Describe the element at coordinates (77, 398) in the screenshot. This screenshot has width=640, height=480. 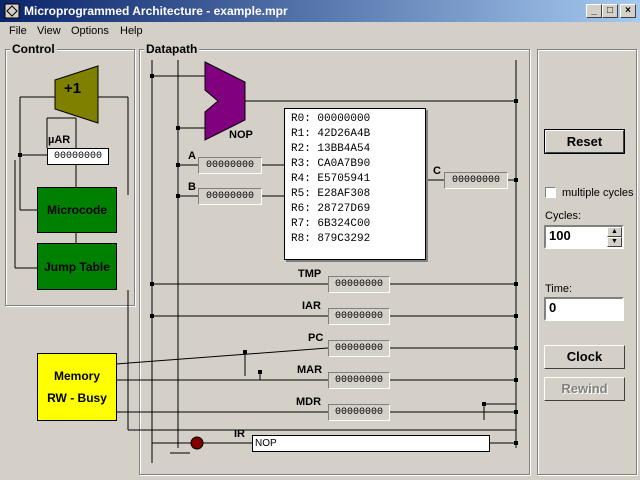
I see `memory-status: RW - Busy` at that location.